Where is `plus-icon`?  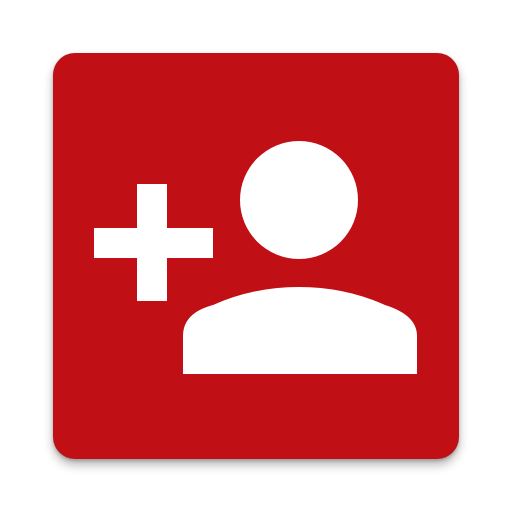
plus-icon is located at coordinates (153, 242).